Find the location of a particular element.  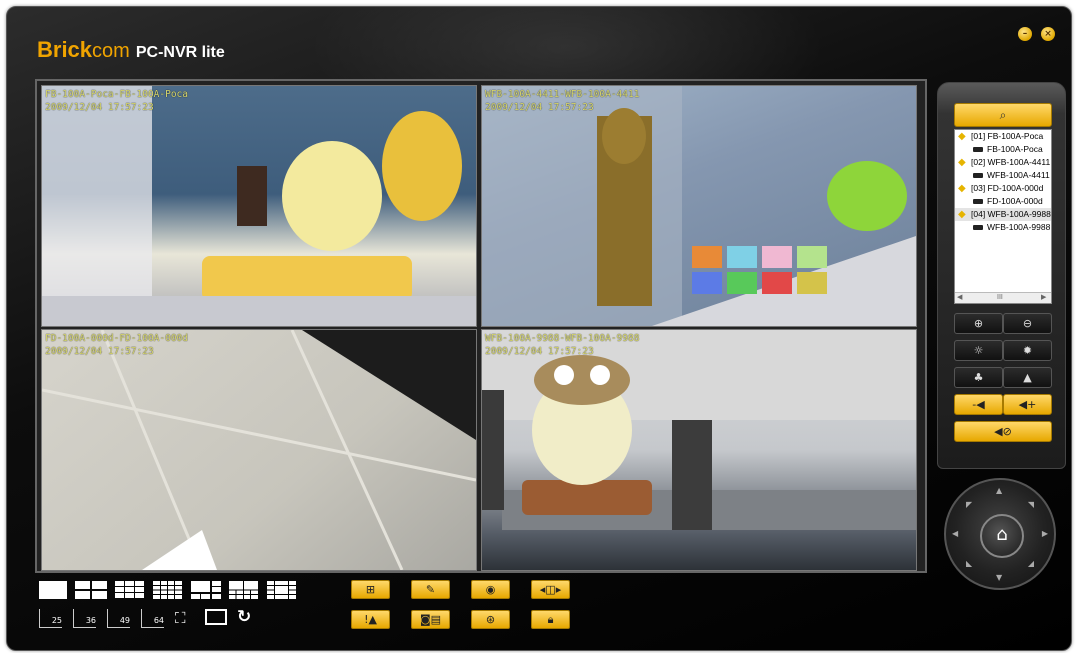

pan-up-icon: ▲ is located at coordinates (999, 490).